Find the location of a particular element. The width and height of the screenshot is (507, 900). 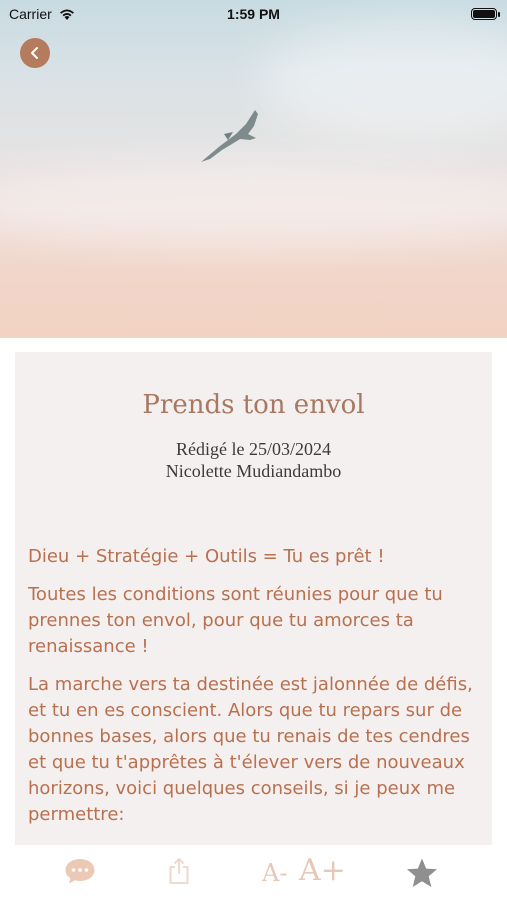

font-decrease-icon: A- is located at coordinates (275, 873).